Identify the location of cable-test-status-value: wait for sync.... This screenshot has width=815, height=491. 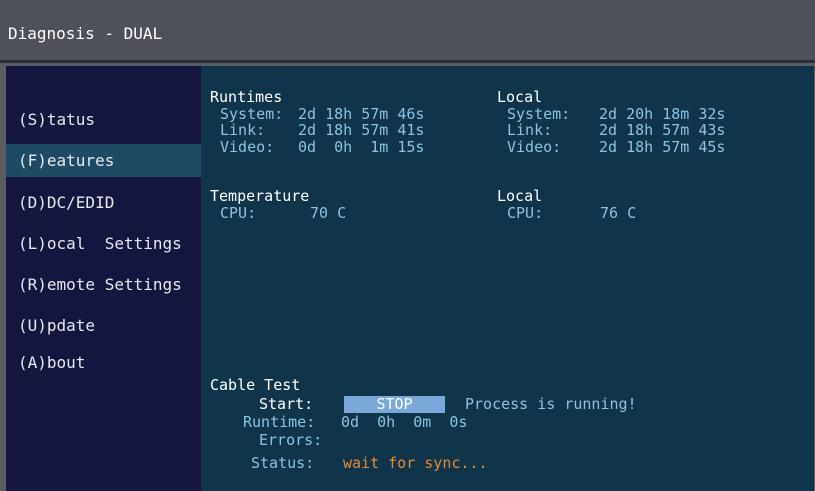
(415, 463).